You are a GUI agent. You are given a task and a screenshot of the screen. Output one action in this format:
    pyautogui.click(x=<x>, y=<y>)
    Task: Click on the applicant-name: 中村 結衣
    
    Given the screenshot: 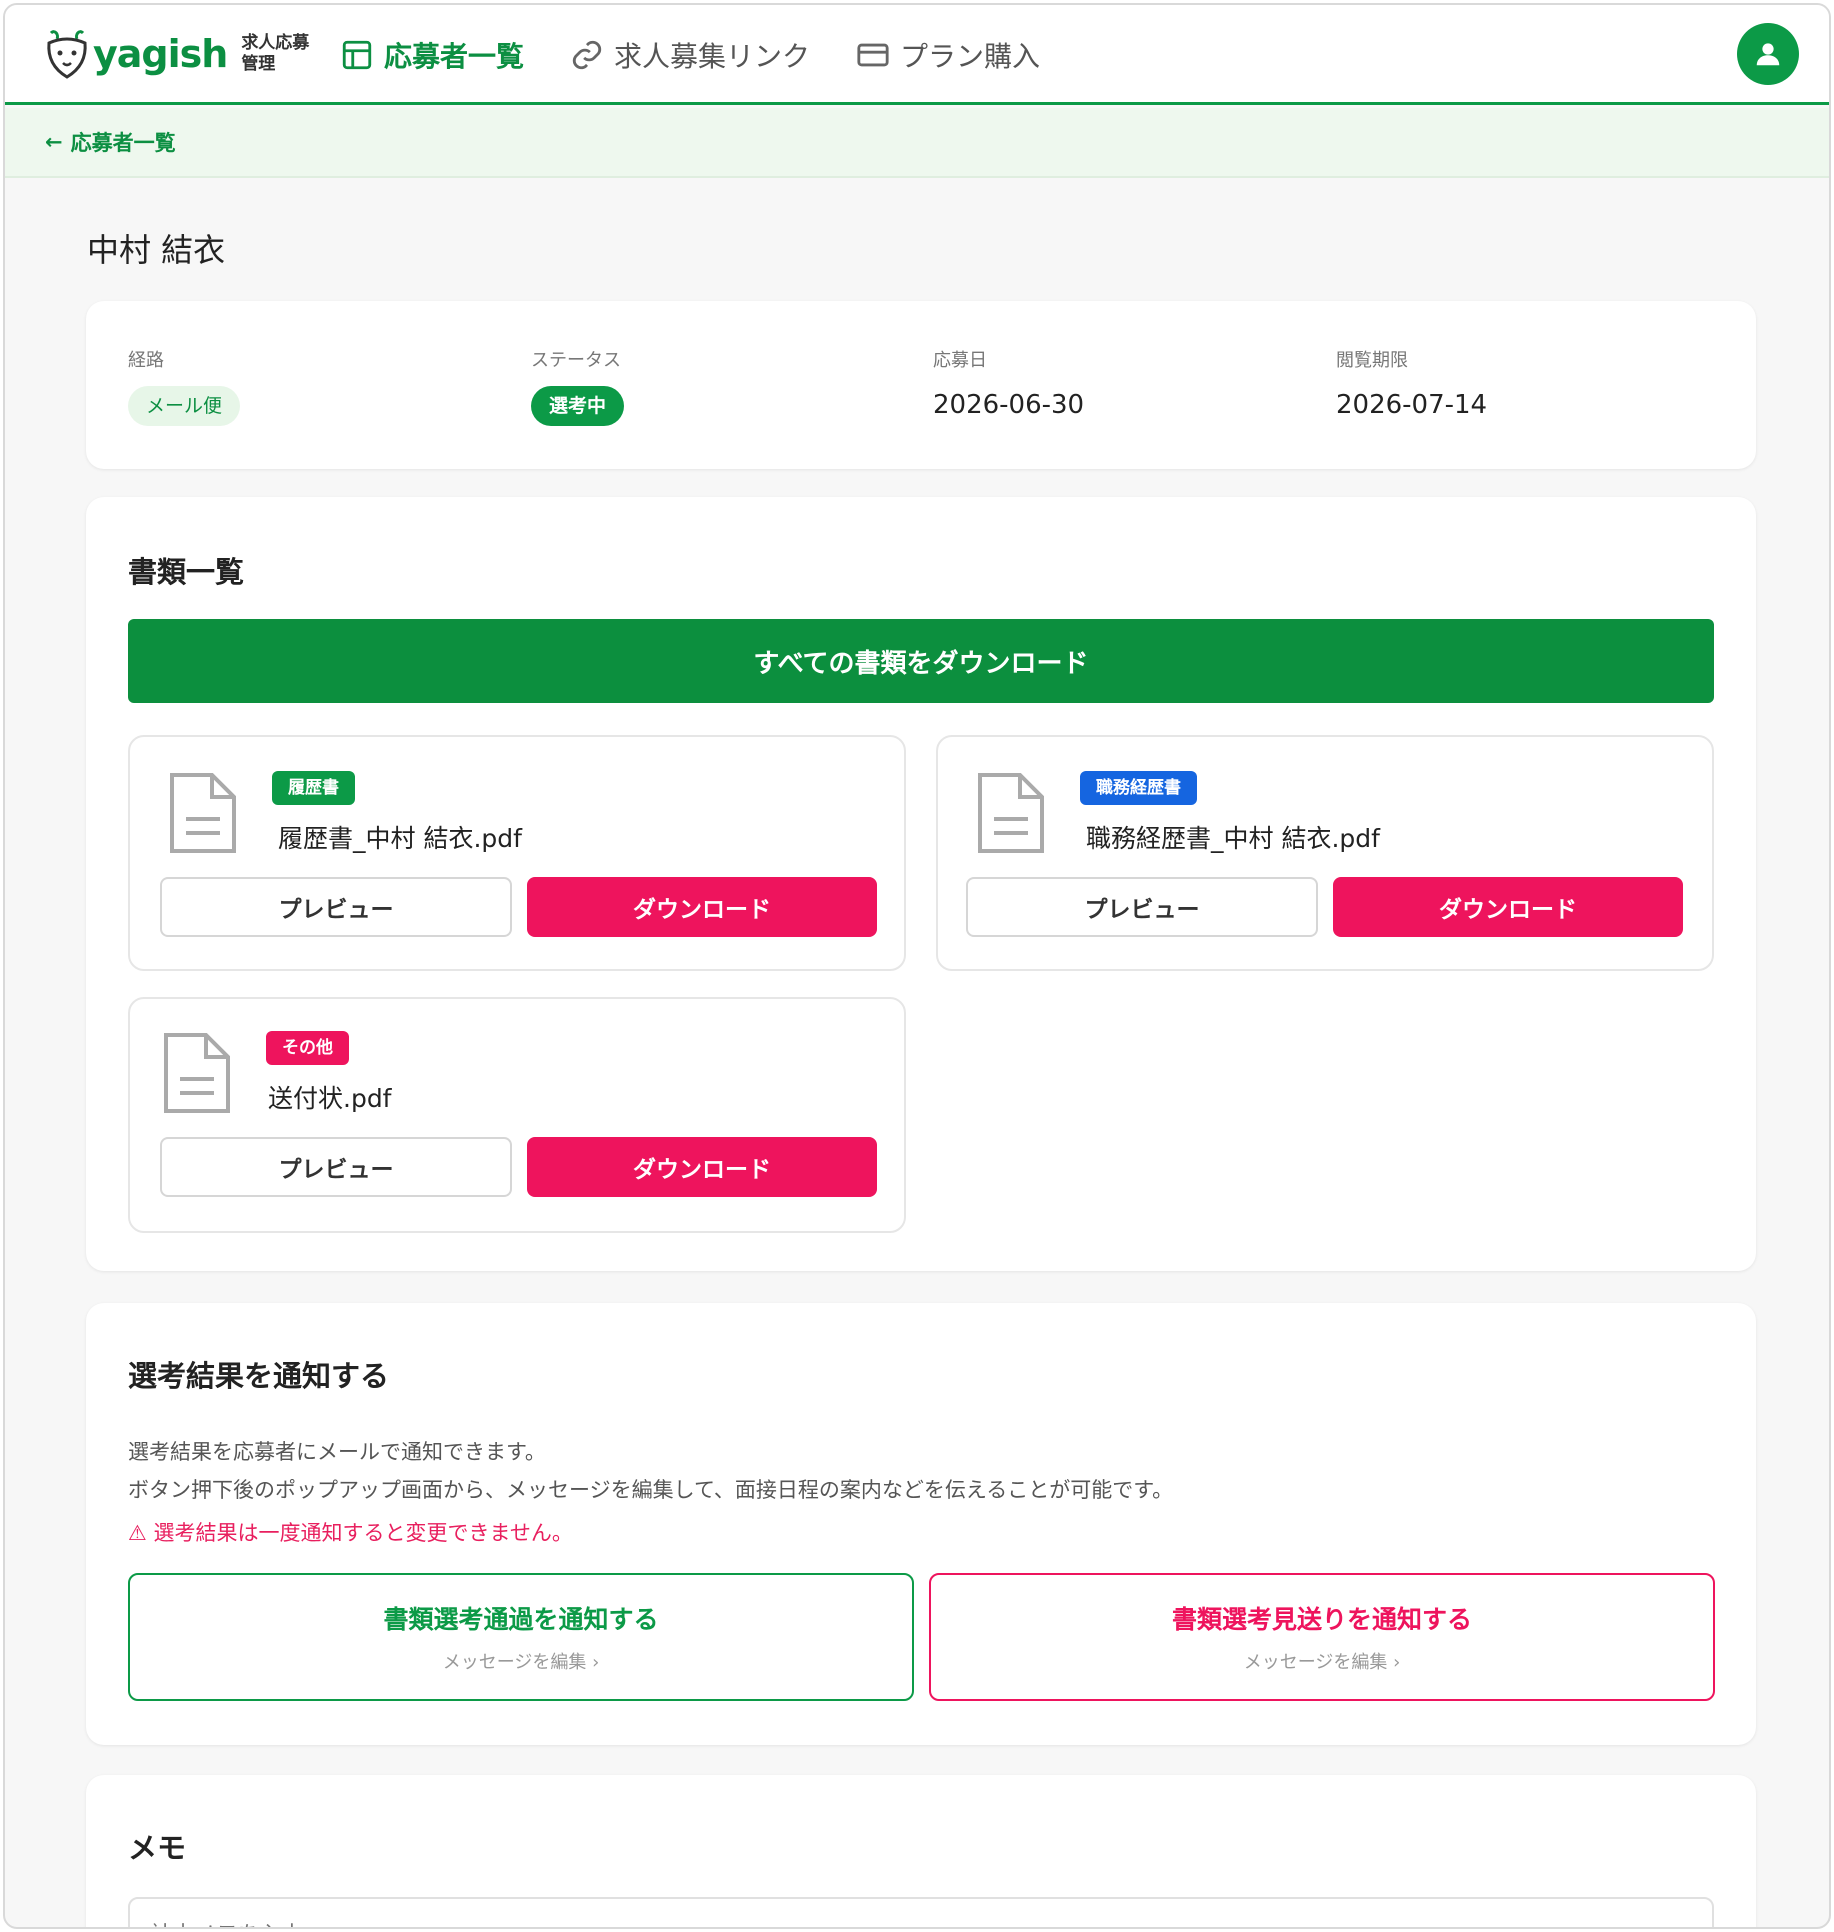 What is the action you would take?
    pyautogui.click(x=156, y=250)
    